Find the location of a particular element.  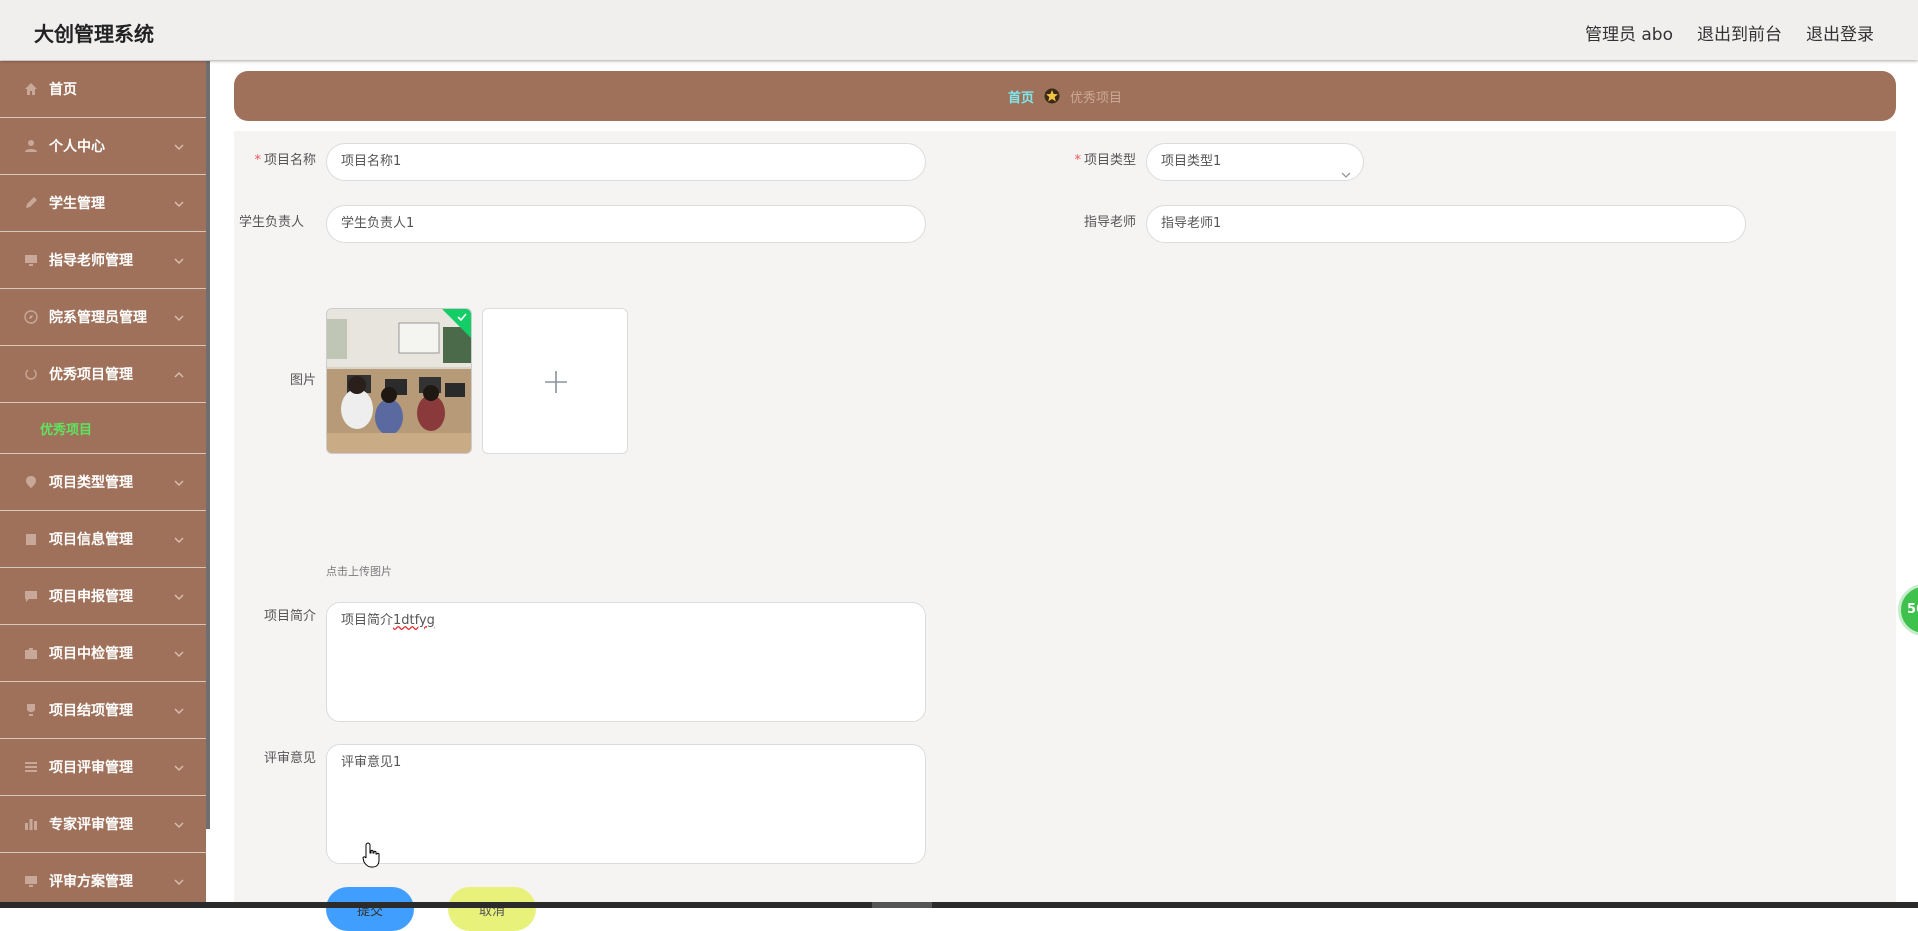

sidebar-item-project-review: 项目评审管理 is located at coordinates (103, 767).